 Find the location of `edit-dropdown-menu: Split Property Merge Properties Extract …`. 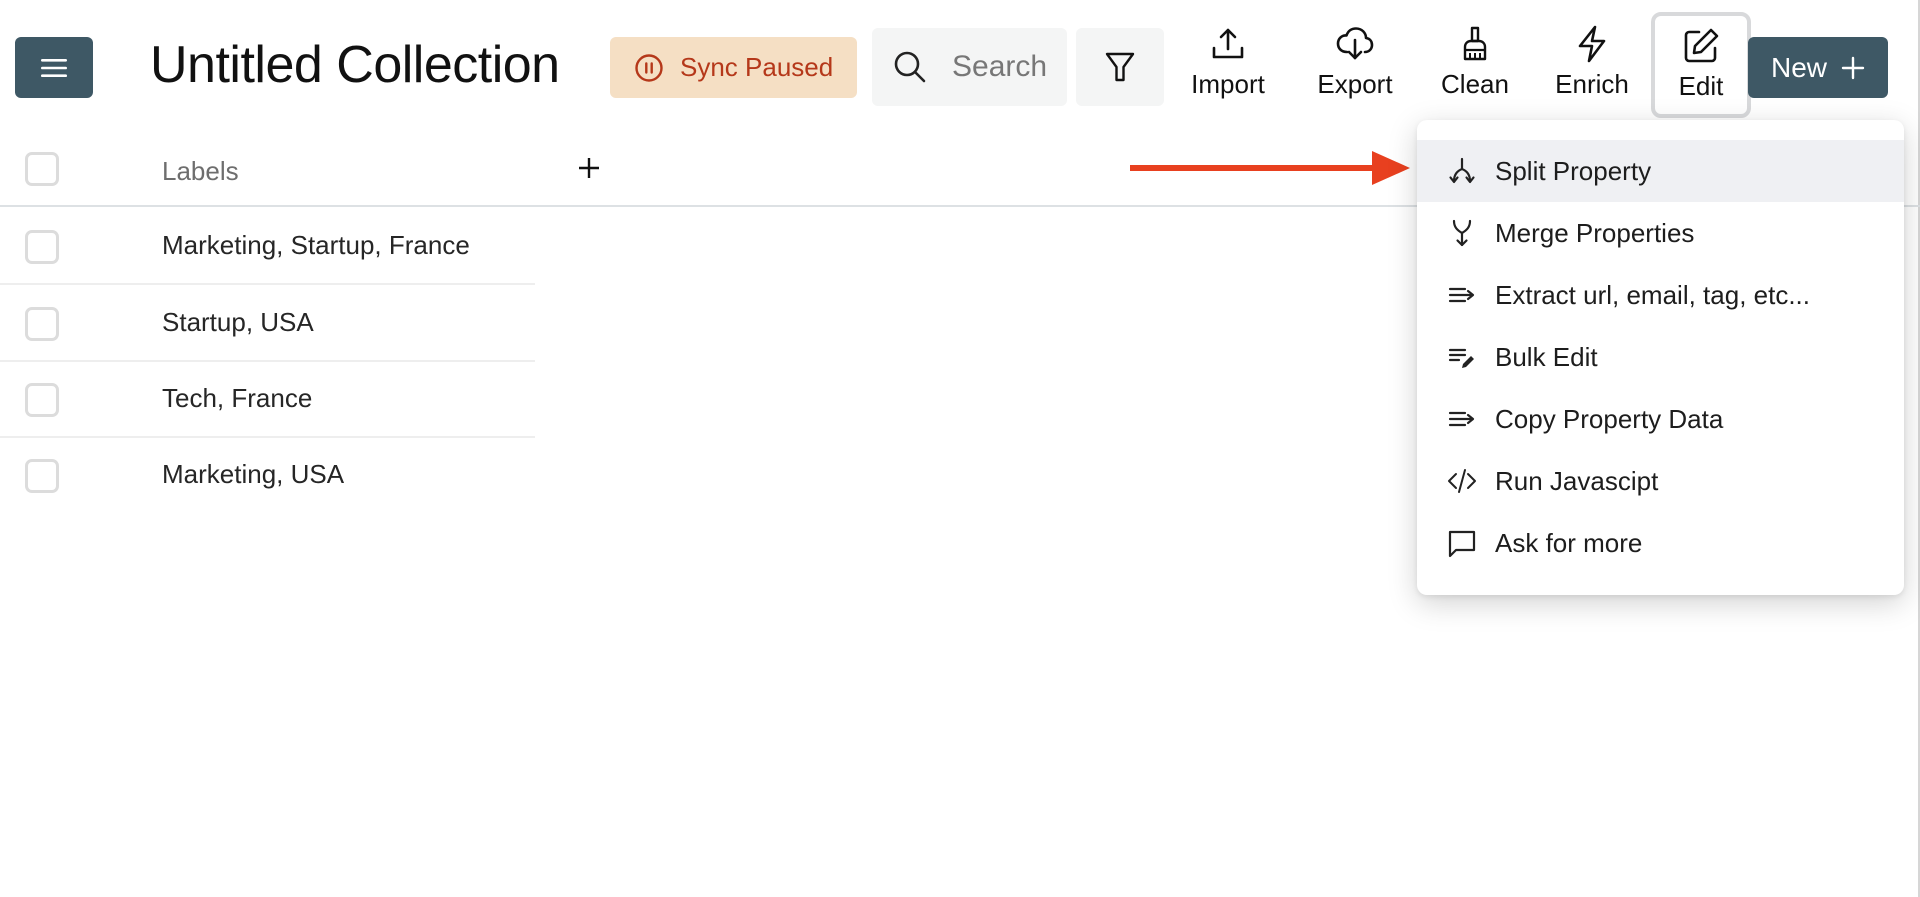

edit-dropdown-menu: Split Property Merge Properties Extract … is located at coordinates (1660, 357).